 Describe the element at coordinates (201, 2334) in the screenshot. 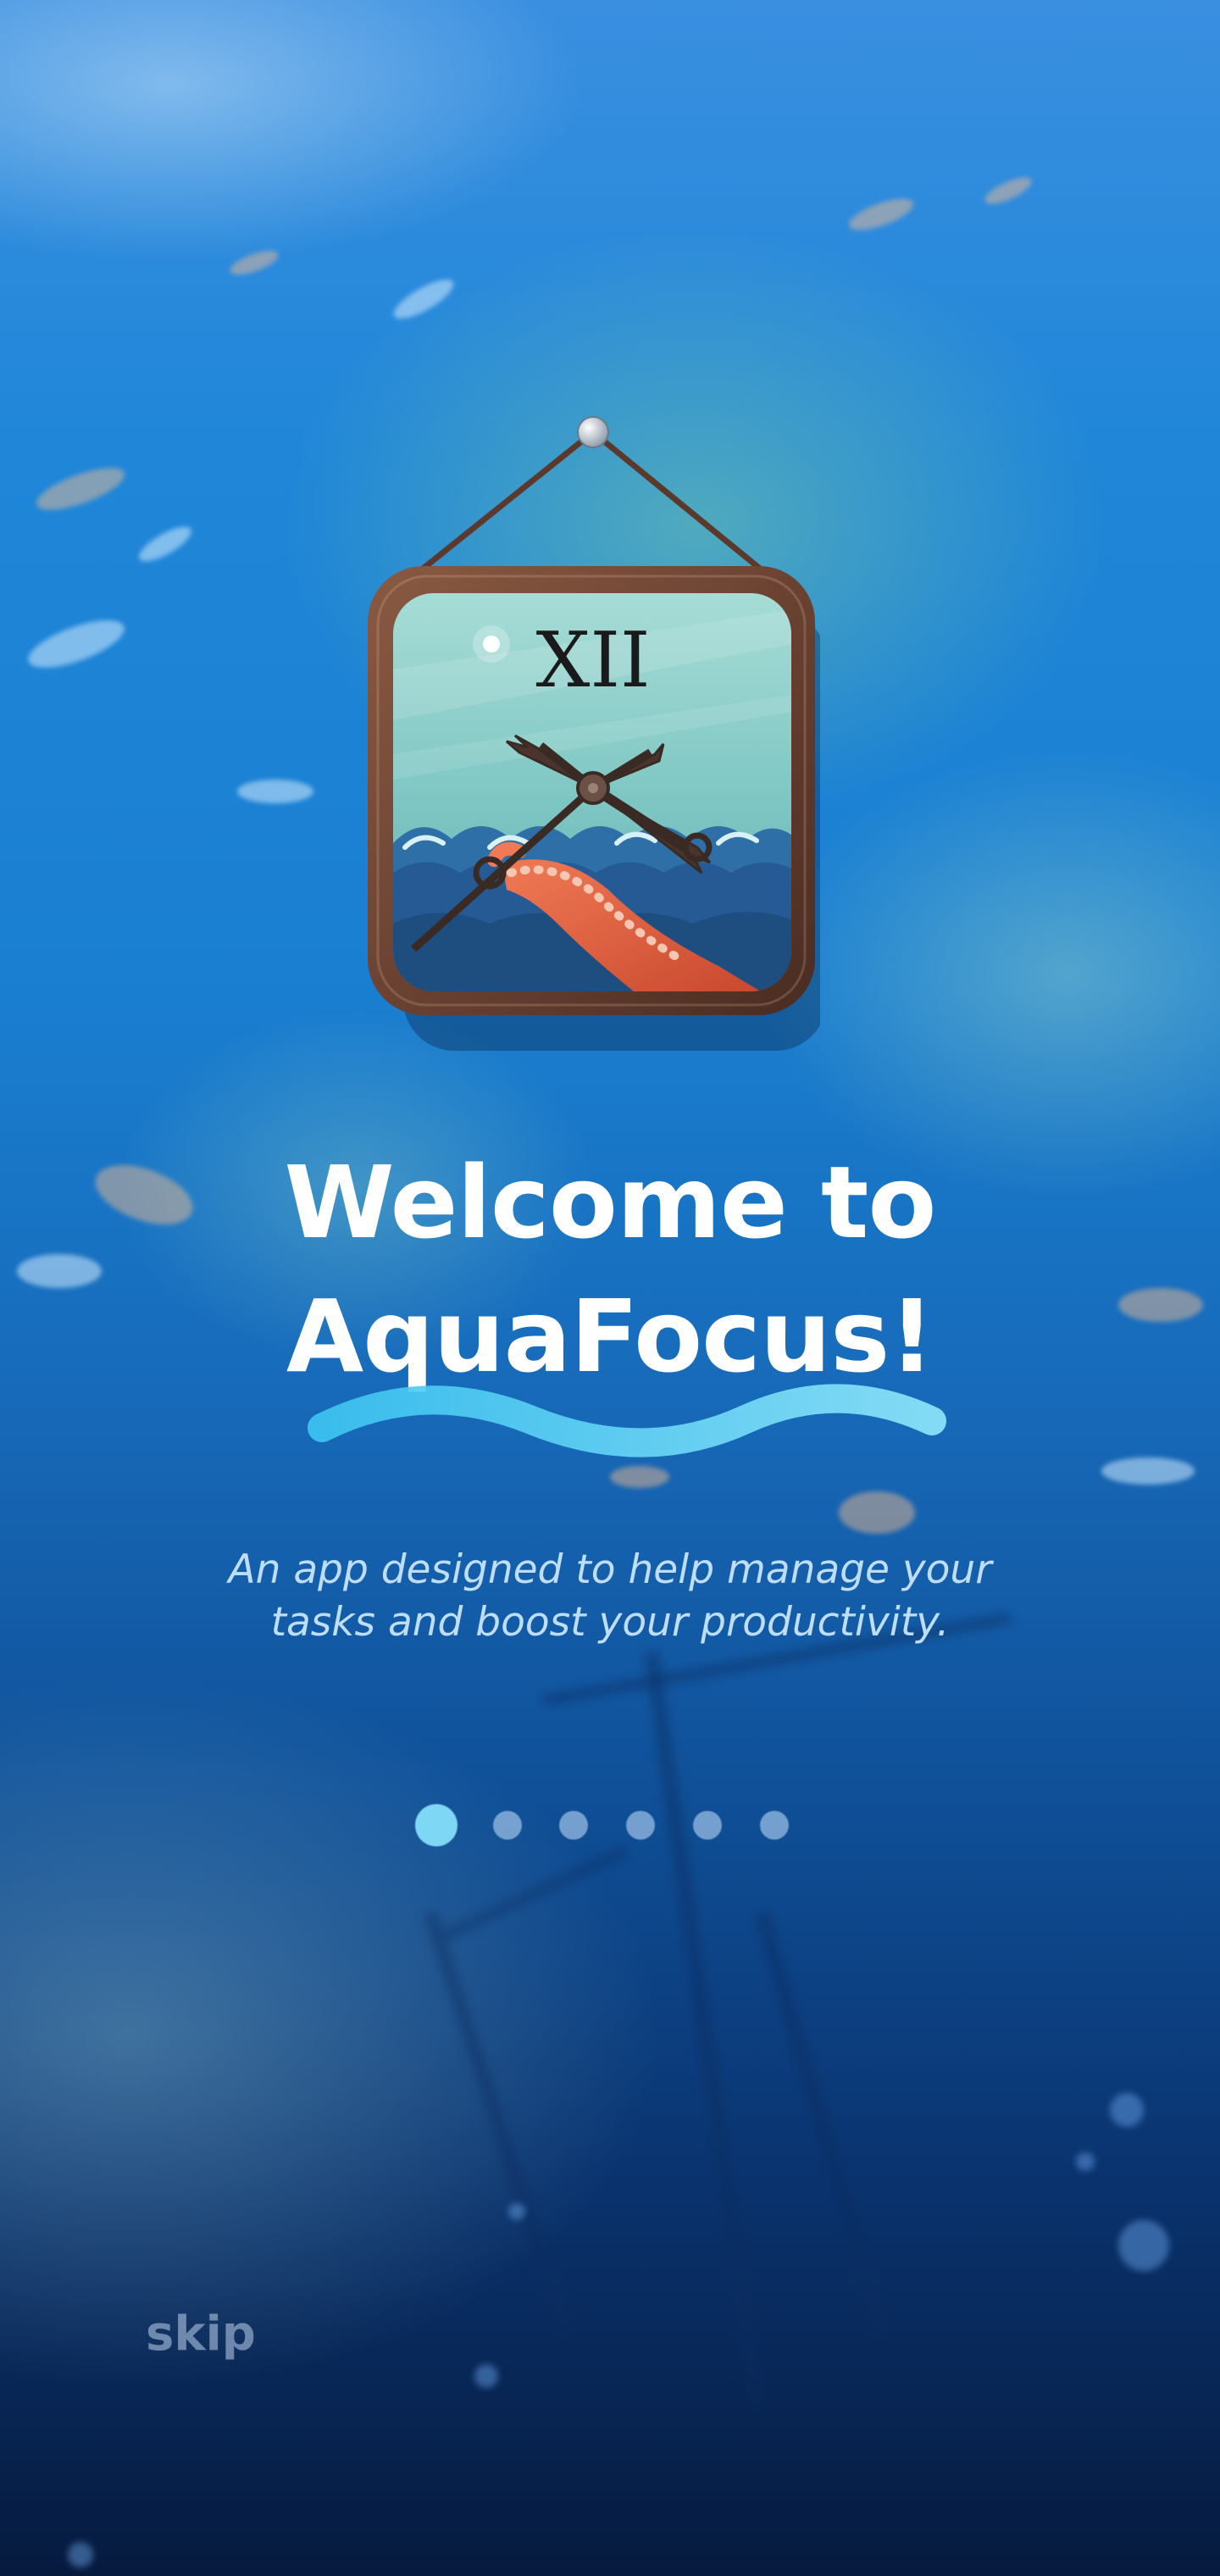

I see `skip-button: skip` at that location.